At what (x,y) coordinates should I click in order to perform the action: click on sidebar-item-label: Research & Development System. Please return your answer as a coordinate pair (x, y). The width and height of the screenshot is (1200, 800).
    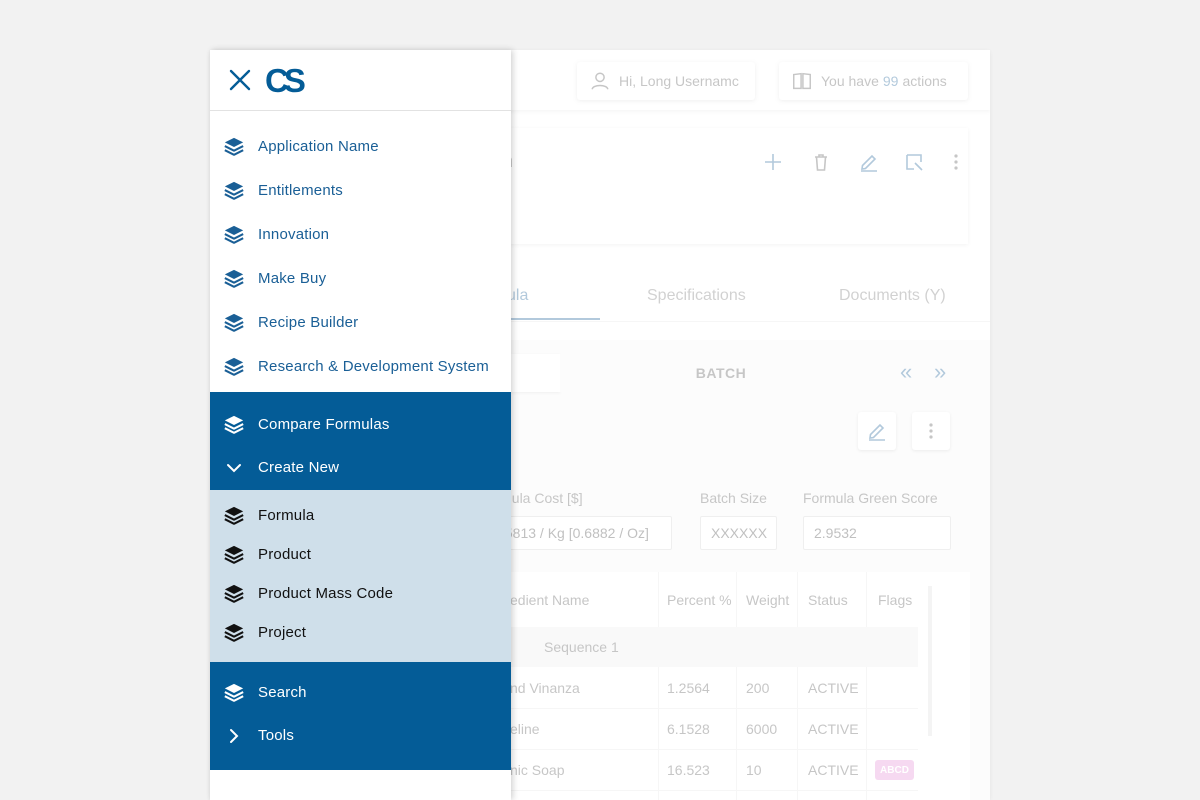
    Looking at the image, I should click on (373, 366).